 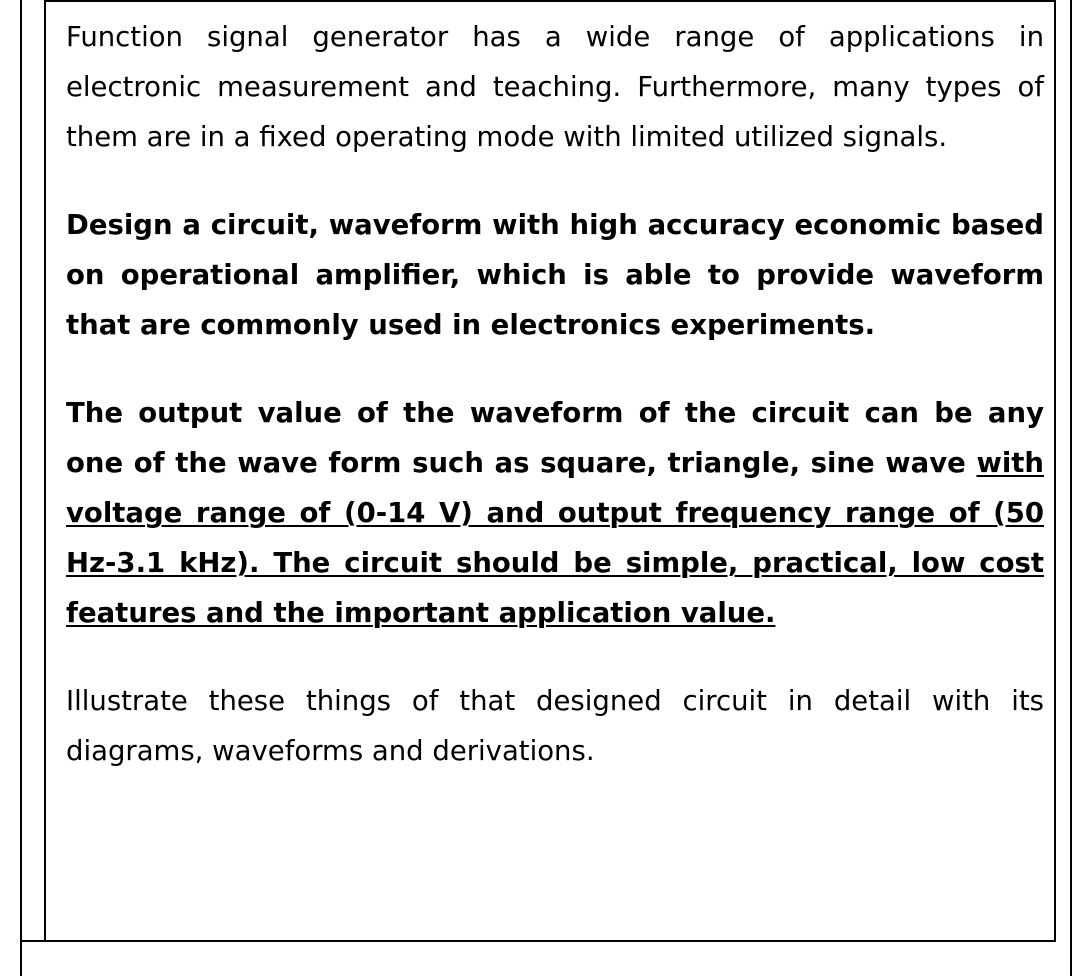 What do you see at coordinates (1055, 471) in the screenshot?
I see `cell-right-border` at bounding box center [1055, 471].